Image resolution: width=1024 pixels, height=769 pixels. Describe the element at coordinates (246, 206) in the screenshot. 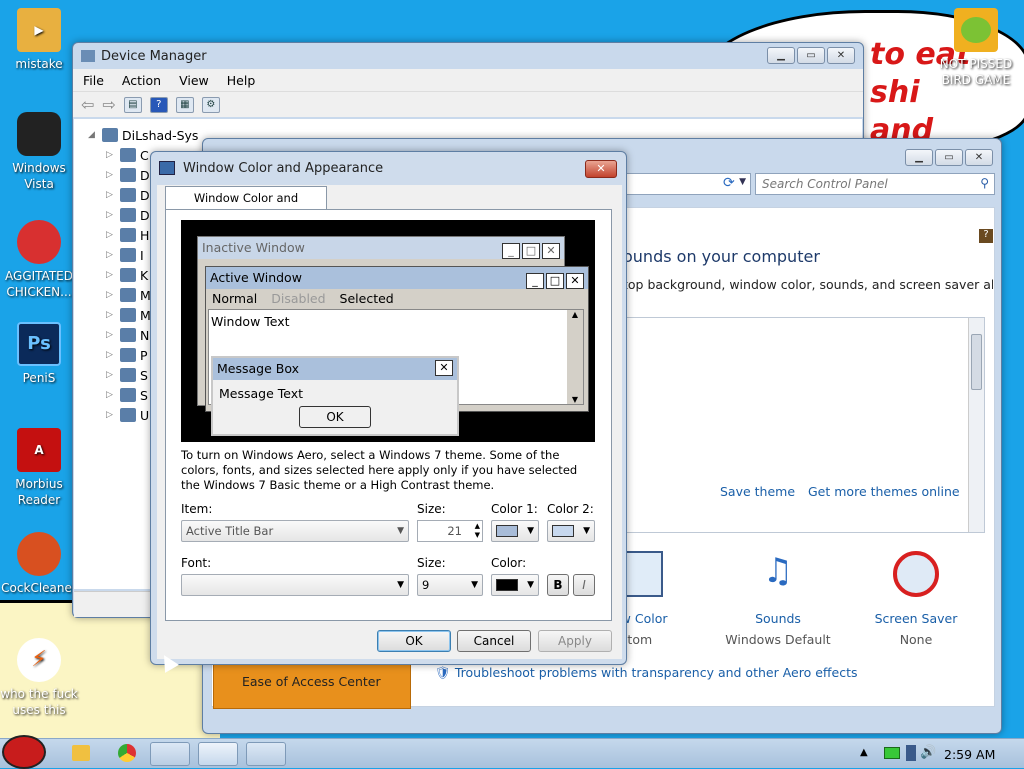

I see `tab-window-color: Window Color and Appearance` at that location.